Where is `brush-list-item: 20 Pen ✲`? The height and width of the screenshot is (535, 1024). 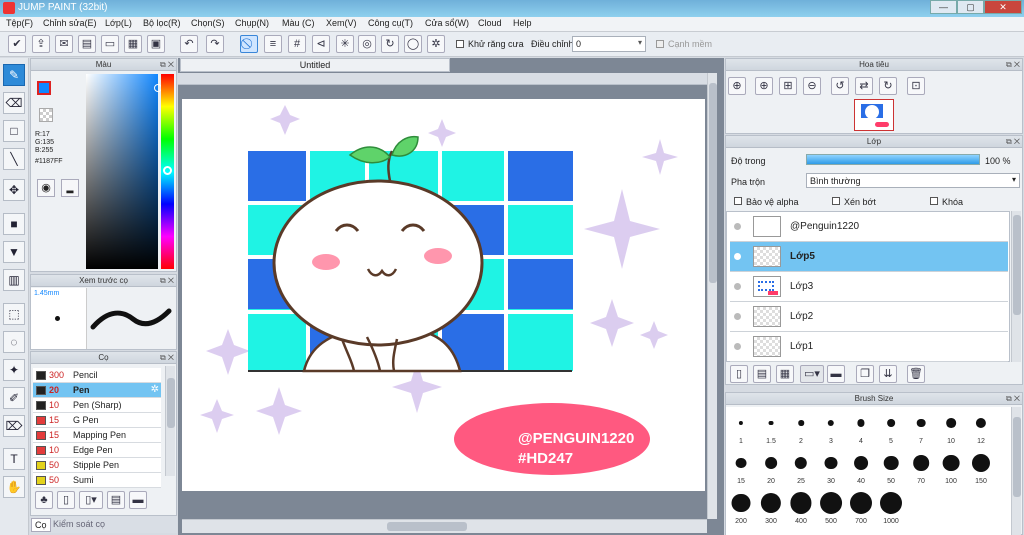
brush-list-item: 20 Pen ✲ is located at coordinates (97, 390).